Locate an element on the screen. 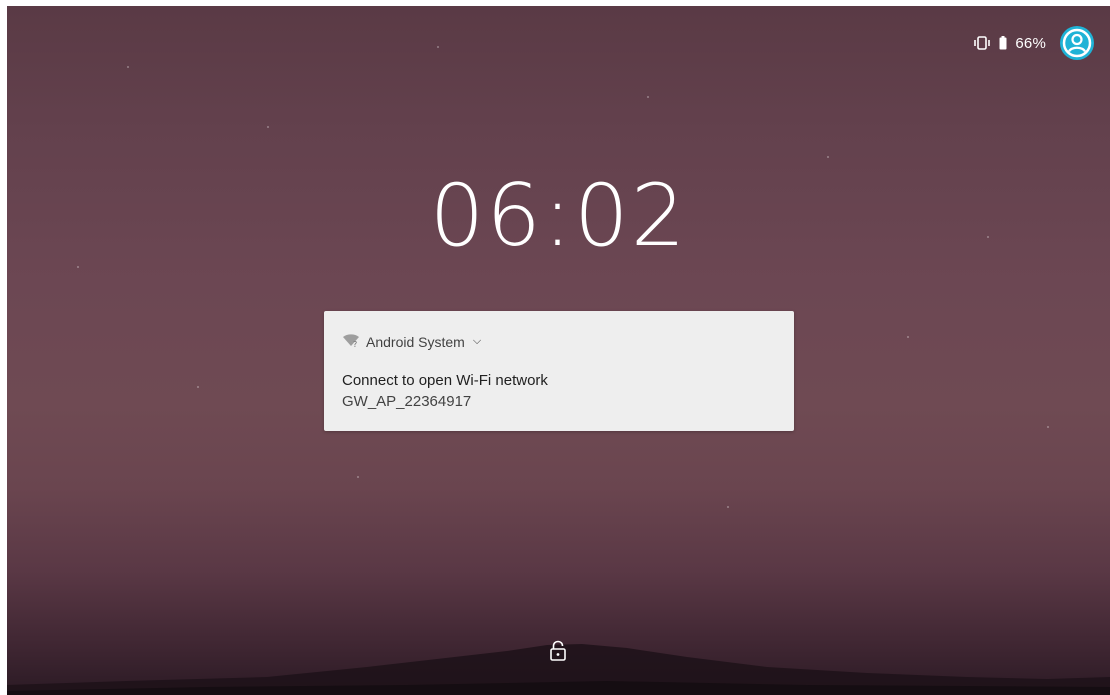 The width and height of the screenshot is (1110, 695). notification-header: ? Android System ⌵ is located at coordinates (411, 341).